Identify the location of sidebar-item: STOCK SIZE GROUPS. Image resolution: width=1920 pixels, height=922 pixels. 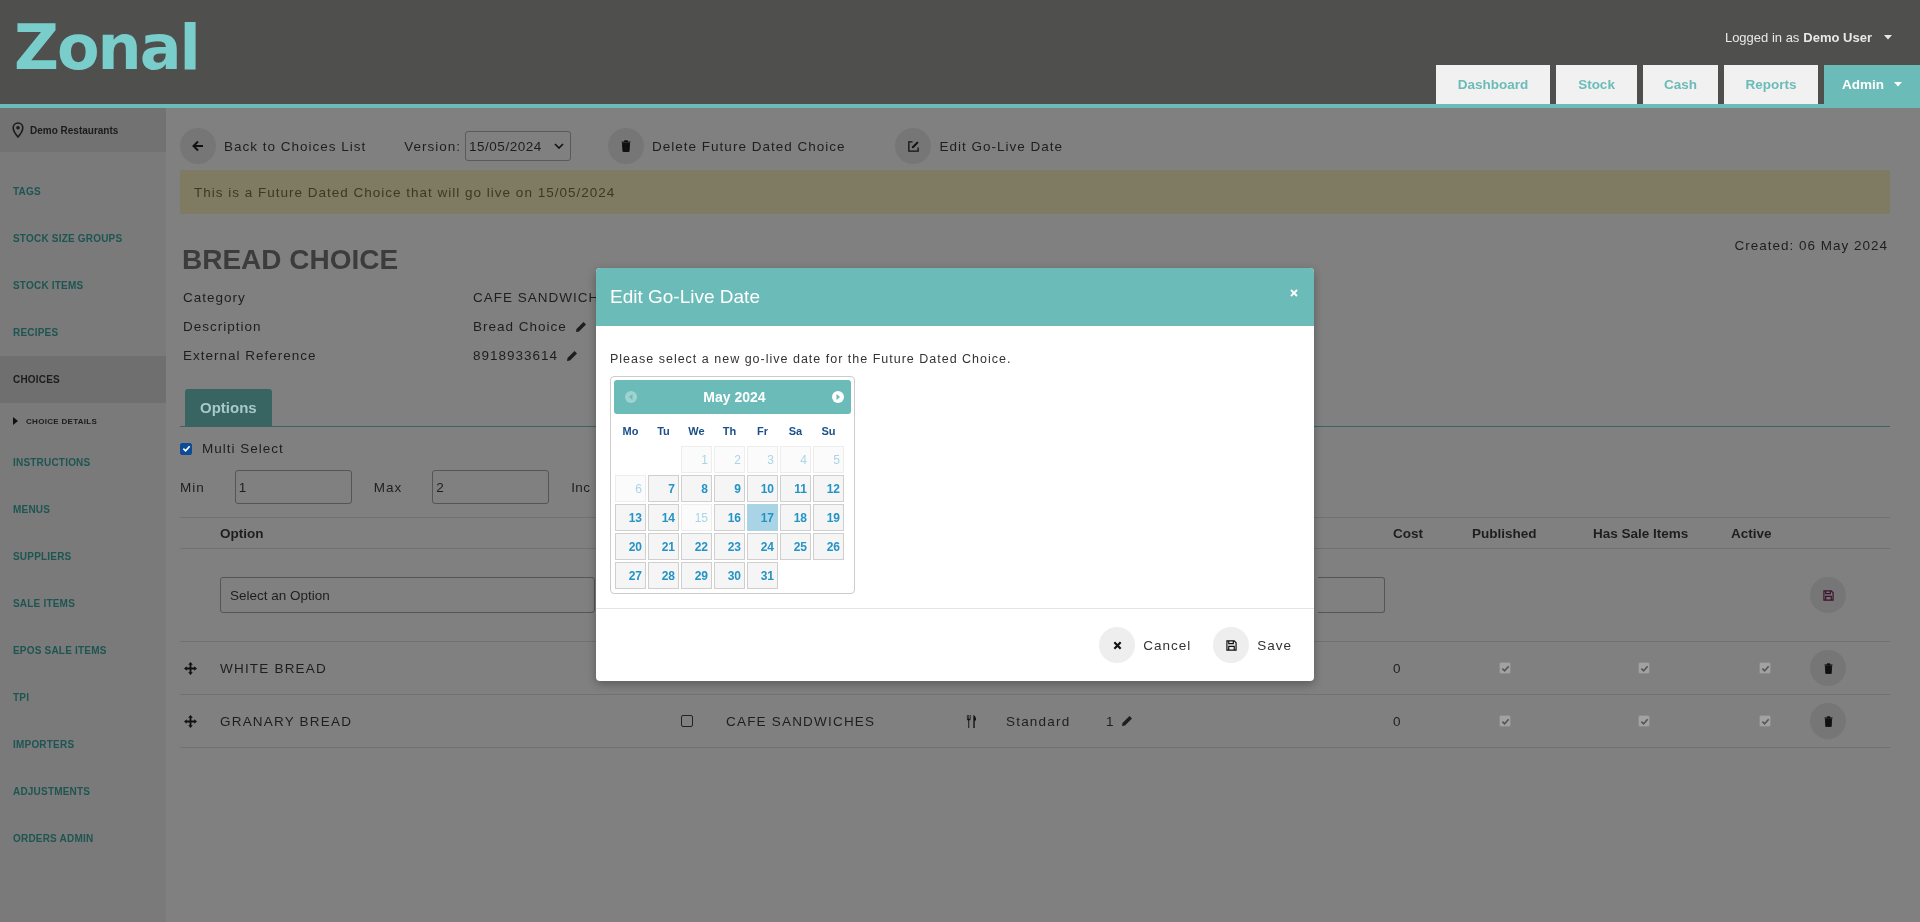
(83, 238).